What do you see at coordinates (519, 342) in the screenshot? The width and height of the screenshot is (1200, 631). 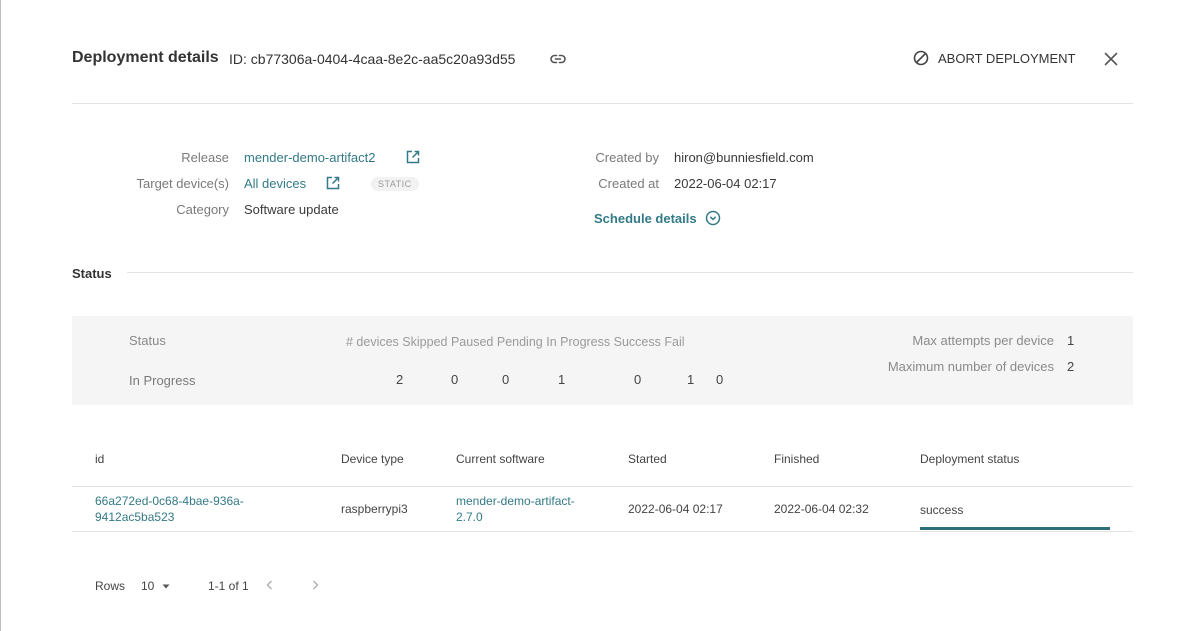 I see `col-pending: Pending` at bounding box center [519, 342].